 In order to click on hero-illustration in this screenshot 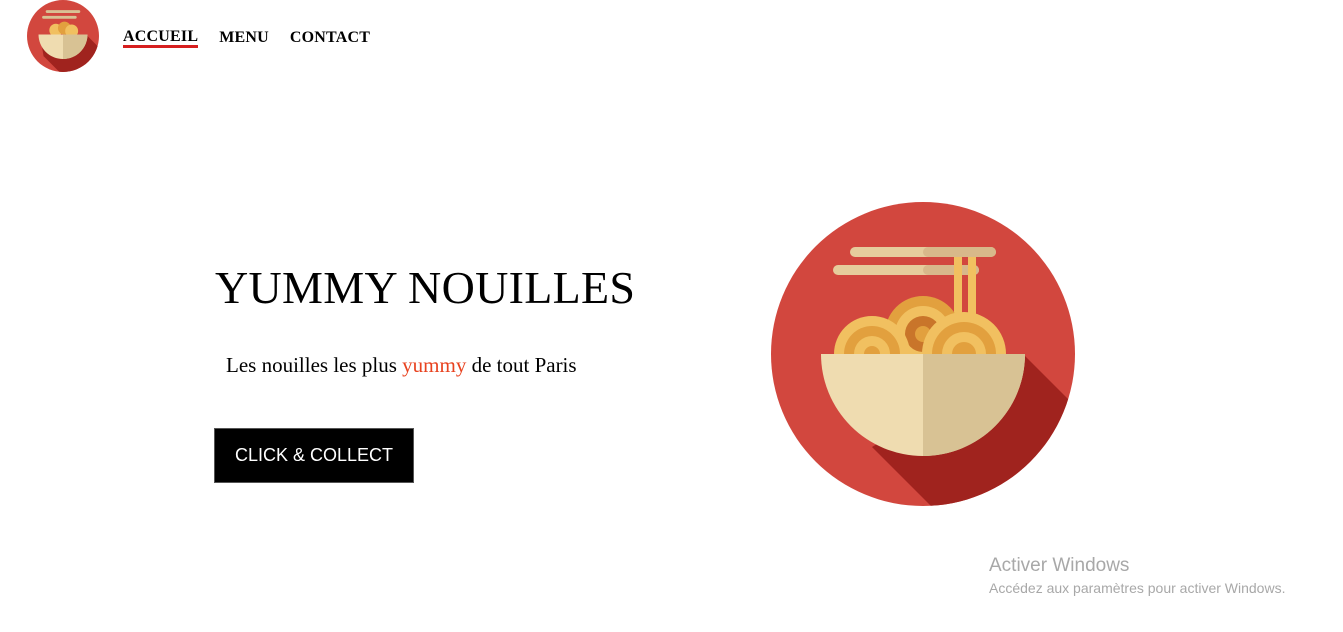, I will do `click(923, 354)`.